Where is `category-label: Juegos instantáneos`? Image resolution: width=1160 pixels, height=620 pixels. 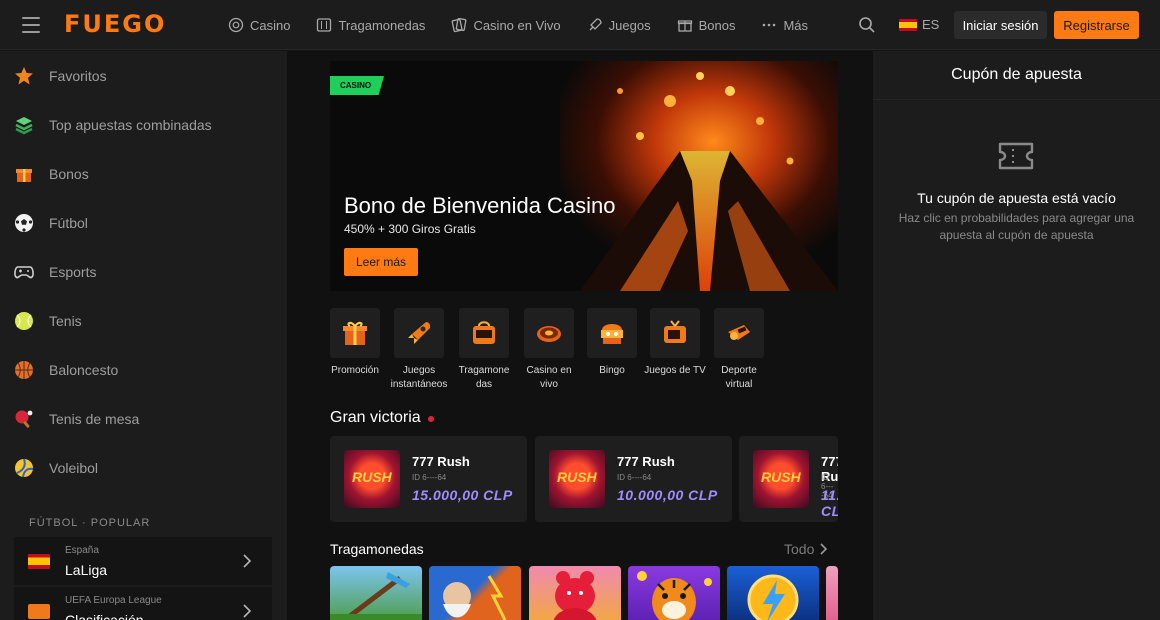
category-label: Juegos instantáneos is located at coordinates (419, 377).